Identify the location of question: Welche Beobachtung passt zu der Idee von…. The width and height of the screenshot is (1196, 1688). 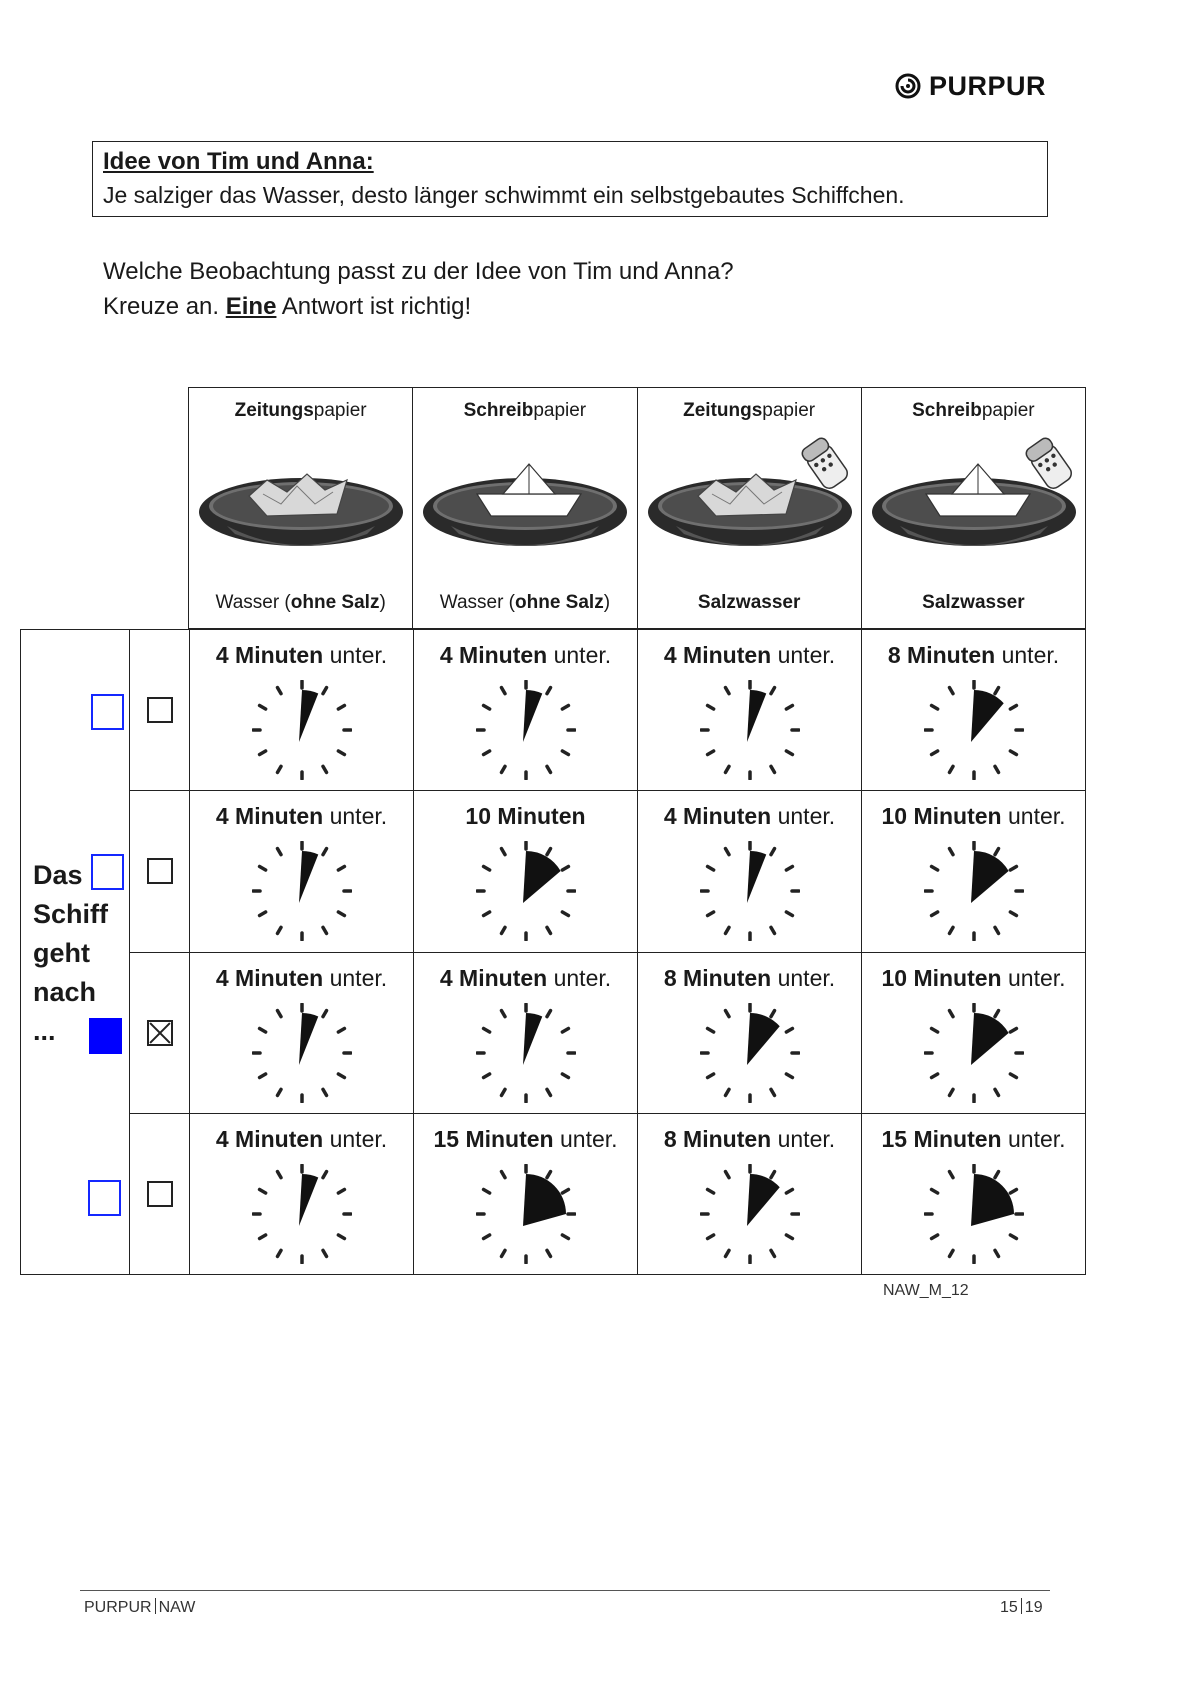
(418, 289).